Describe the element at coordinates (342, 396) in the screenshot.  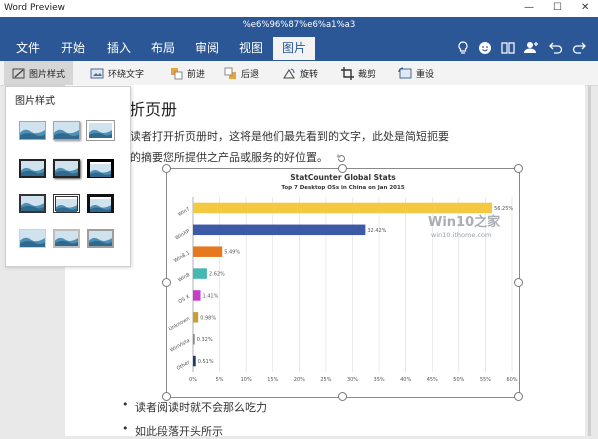
I see `resize-handle-bottom` at that location.